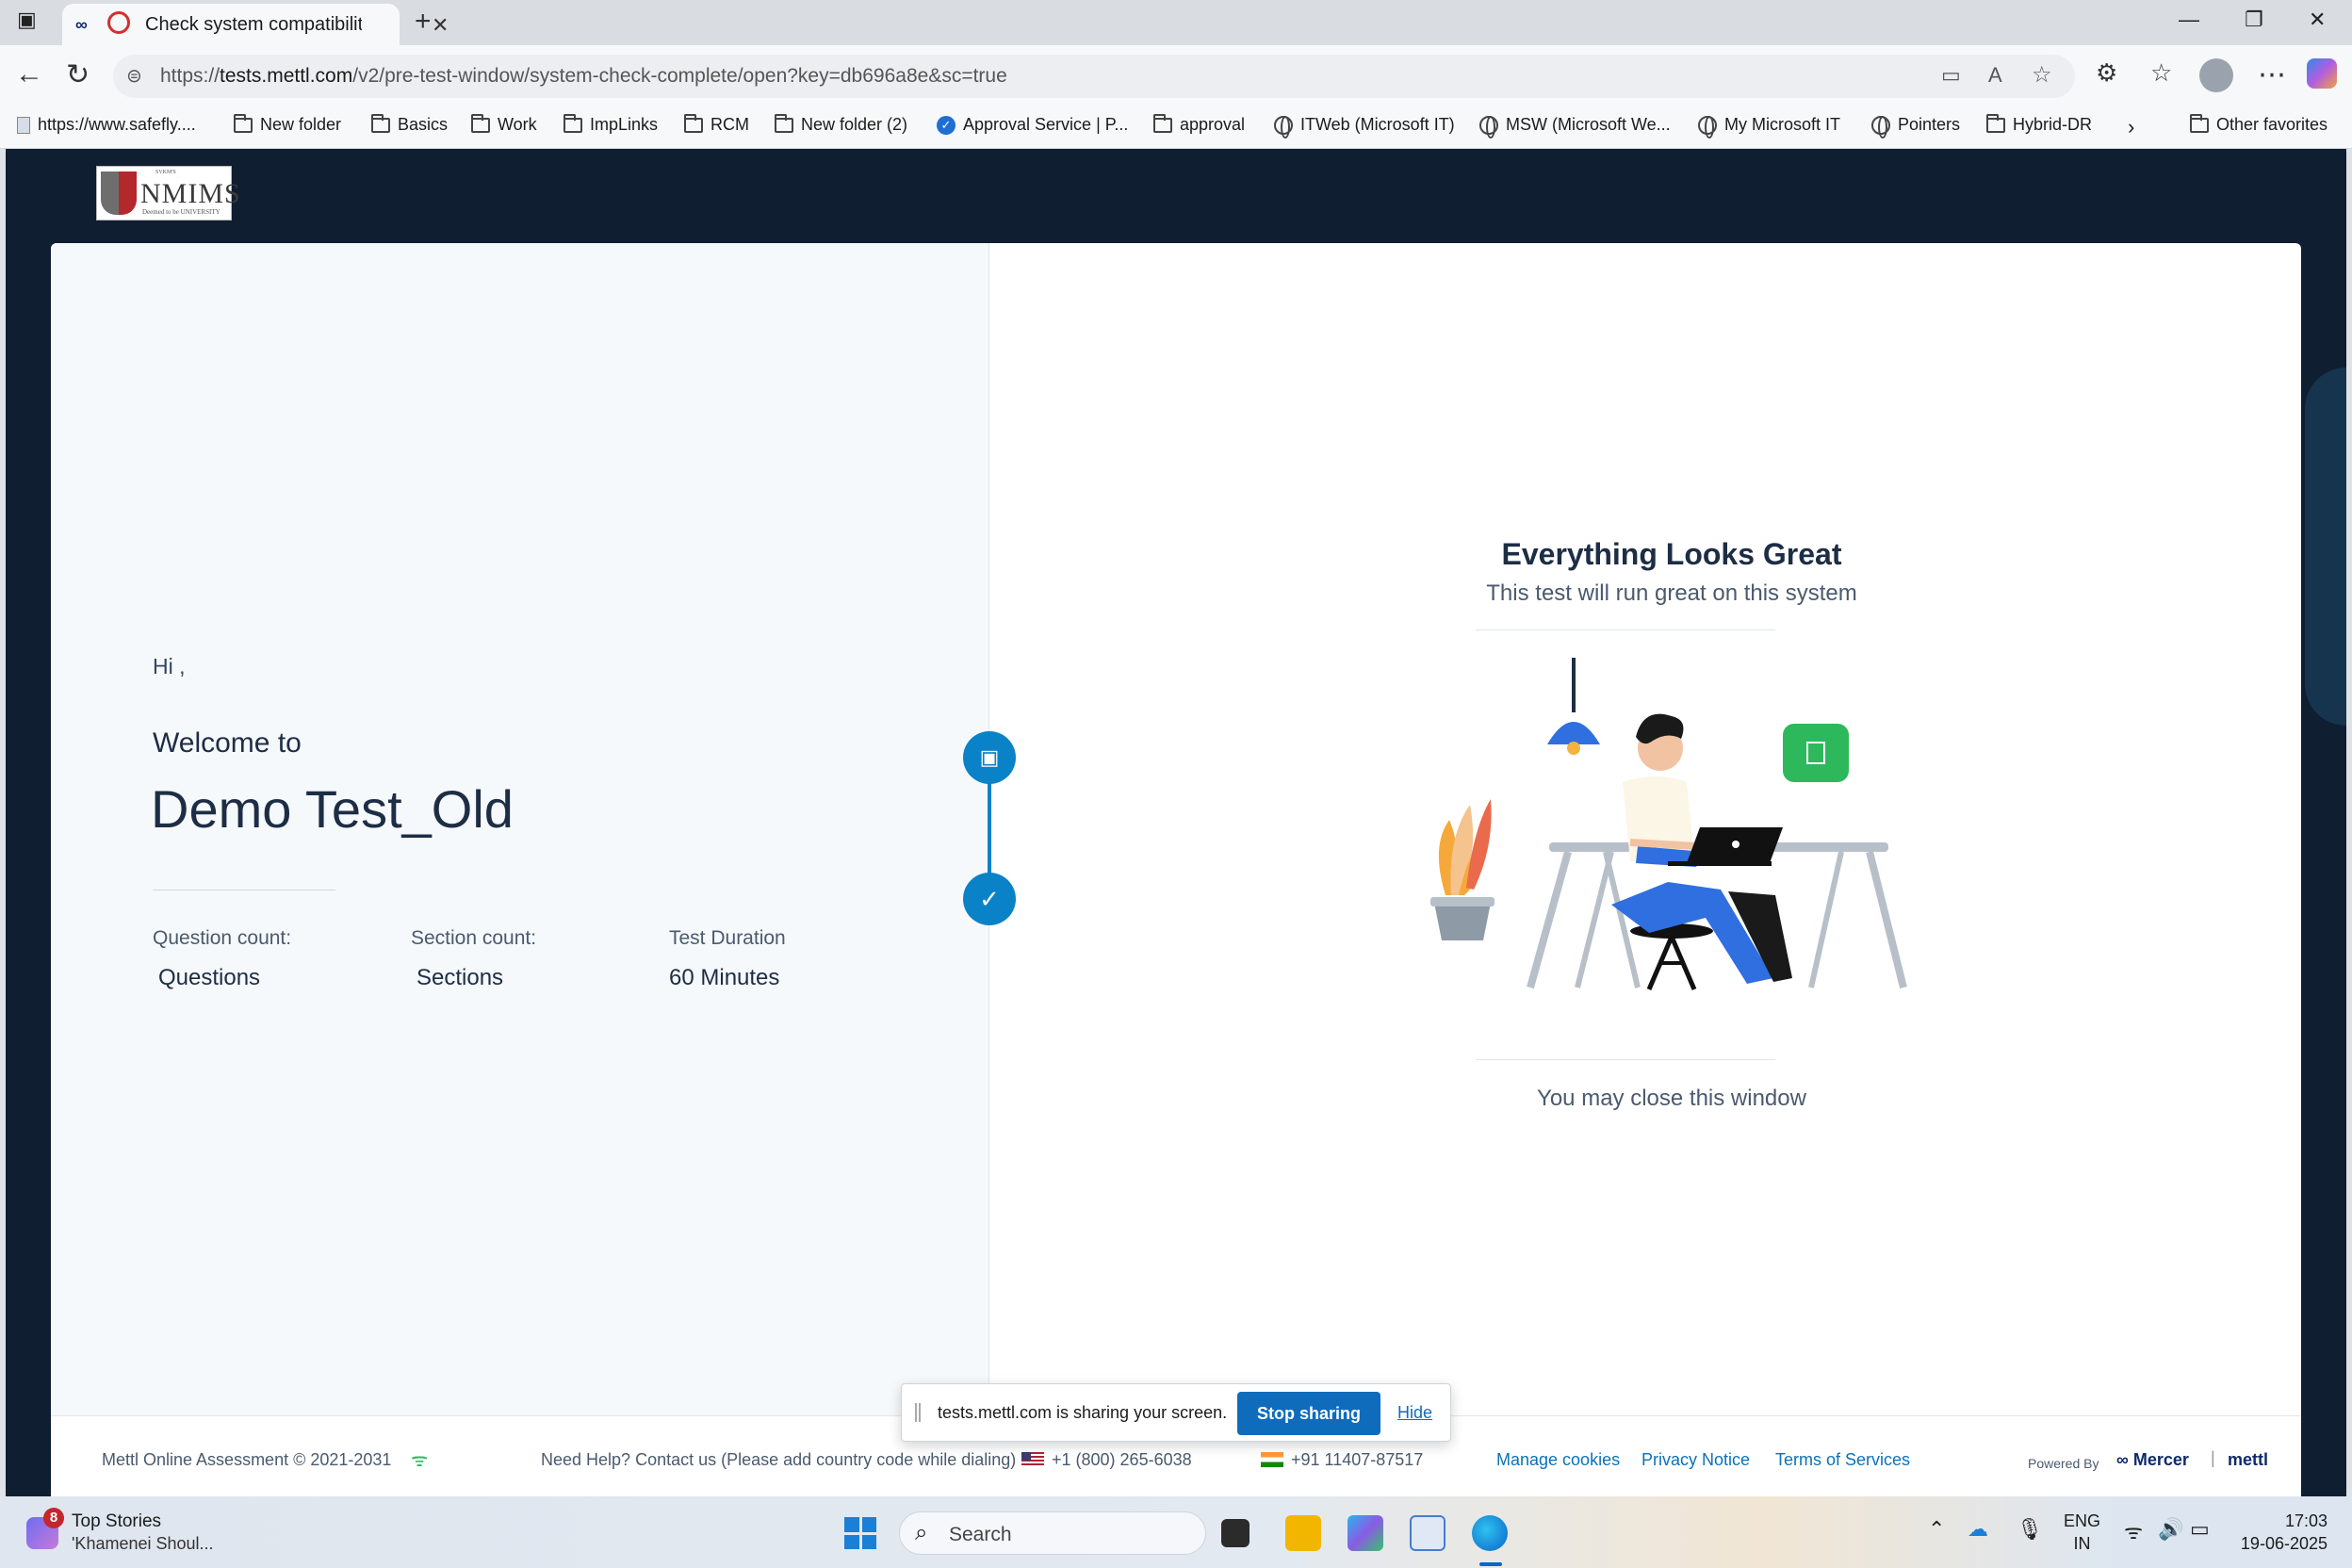 Image resolution: width=2352 pixels, height=1568 pixels. Describe the element at coordinates (2280, 1533) in the screenshot. I see `clock: 17:03 19-06-2025` at that location.